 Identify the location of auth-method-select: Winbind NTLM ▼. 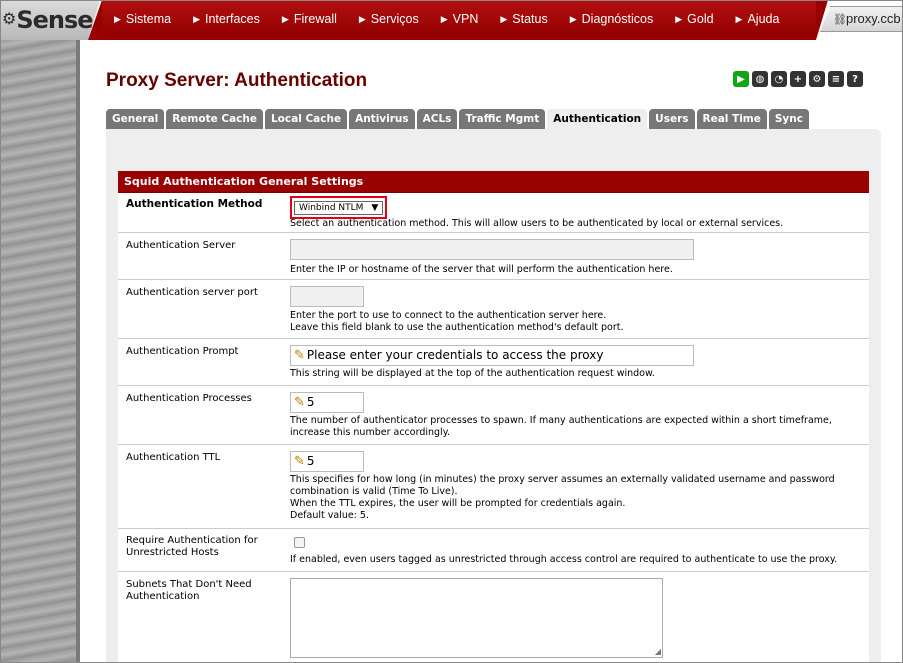
(339, 208).